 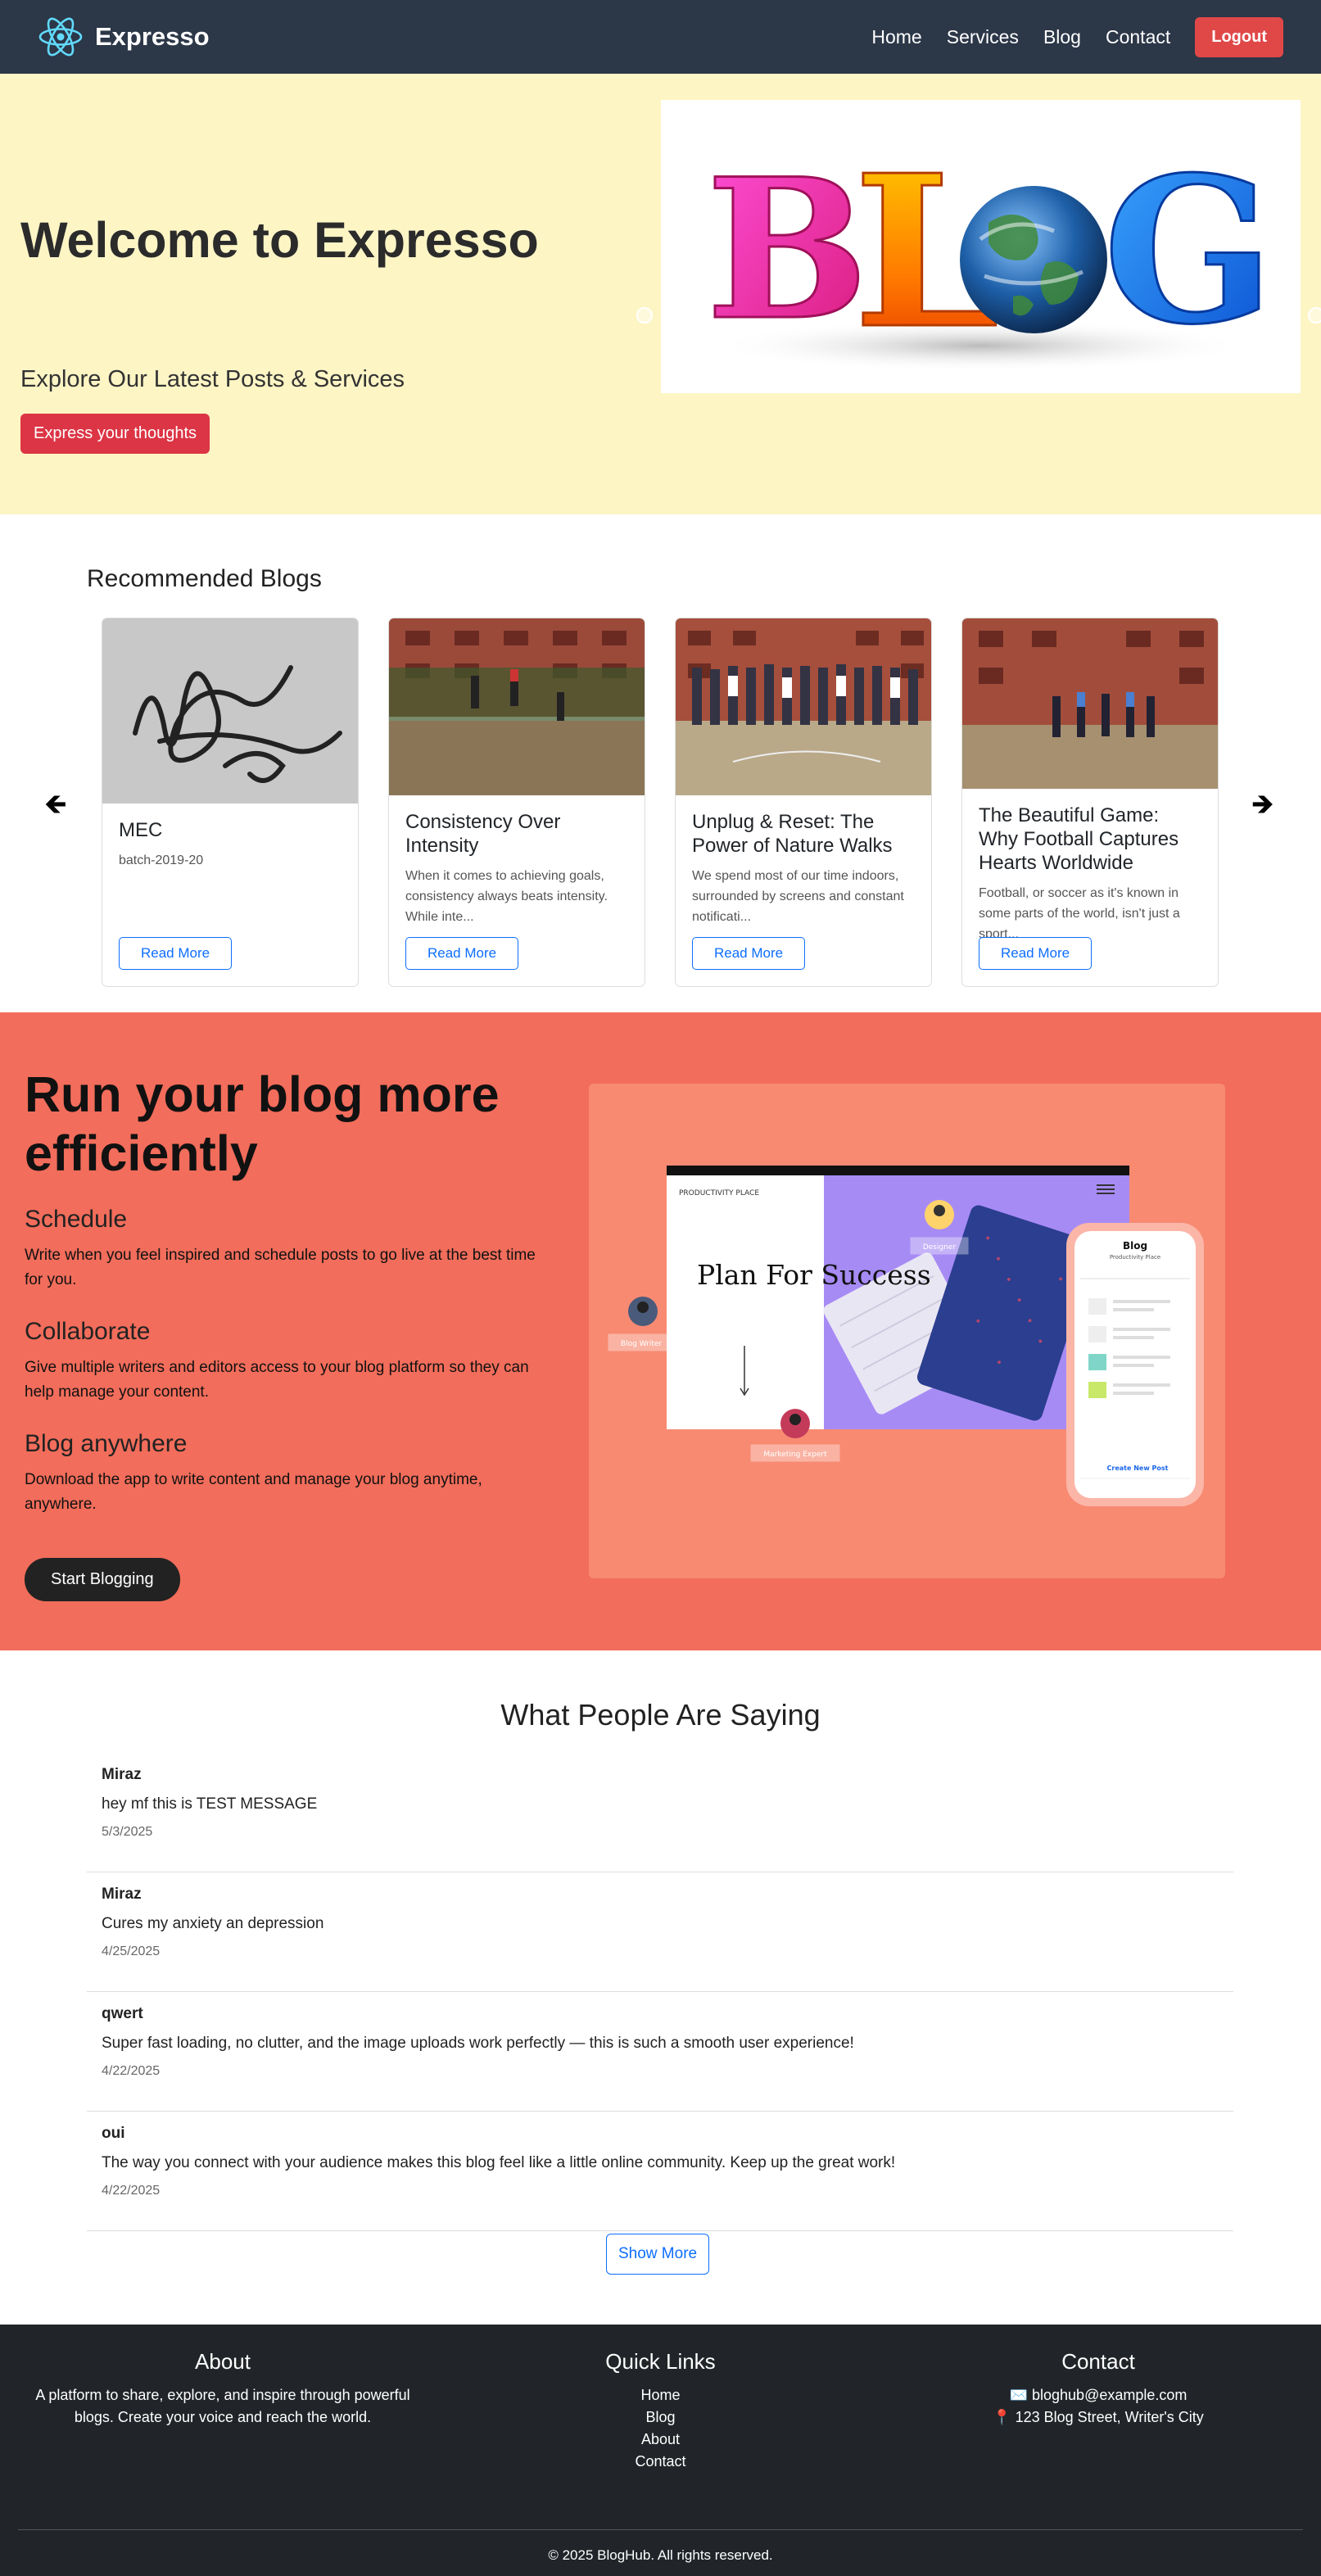 What do you see at coordinates (161, 860) in the screenshot?
I see `blog-card-excerpt: batch-2019-20` at bounding box center [161, 860].